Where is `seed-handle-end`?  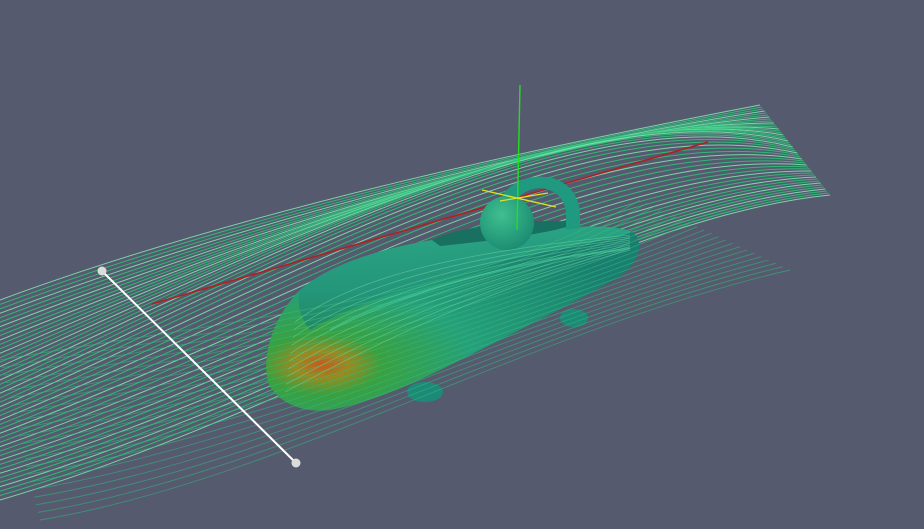
seed-handle-end is located at coordinates (296, 463).